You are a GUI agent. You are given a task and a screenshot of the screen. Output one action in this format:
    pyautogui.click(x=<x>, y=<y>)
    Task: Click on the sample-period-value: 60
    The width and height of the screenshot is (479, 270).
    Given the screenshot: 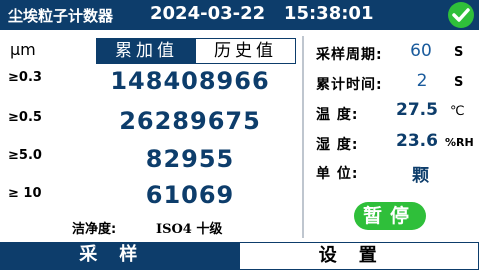 What is the action you would take?
    pyautogui.click(x=421, y=51)
    